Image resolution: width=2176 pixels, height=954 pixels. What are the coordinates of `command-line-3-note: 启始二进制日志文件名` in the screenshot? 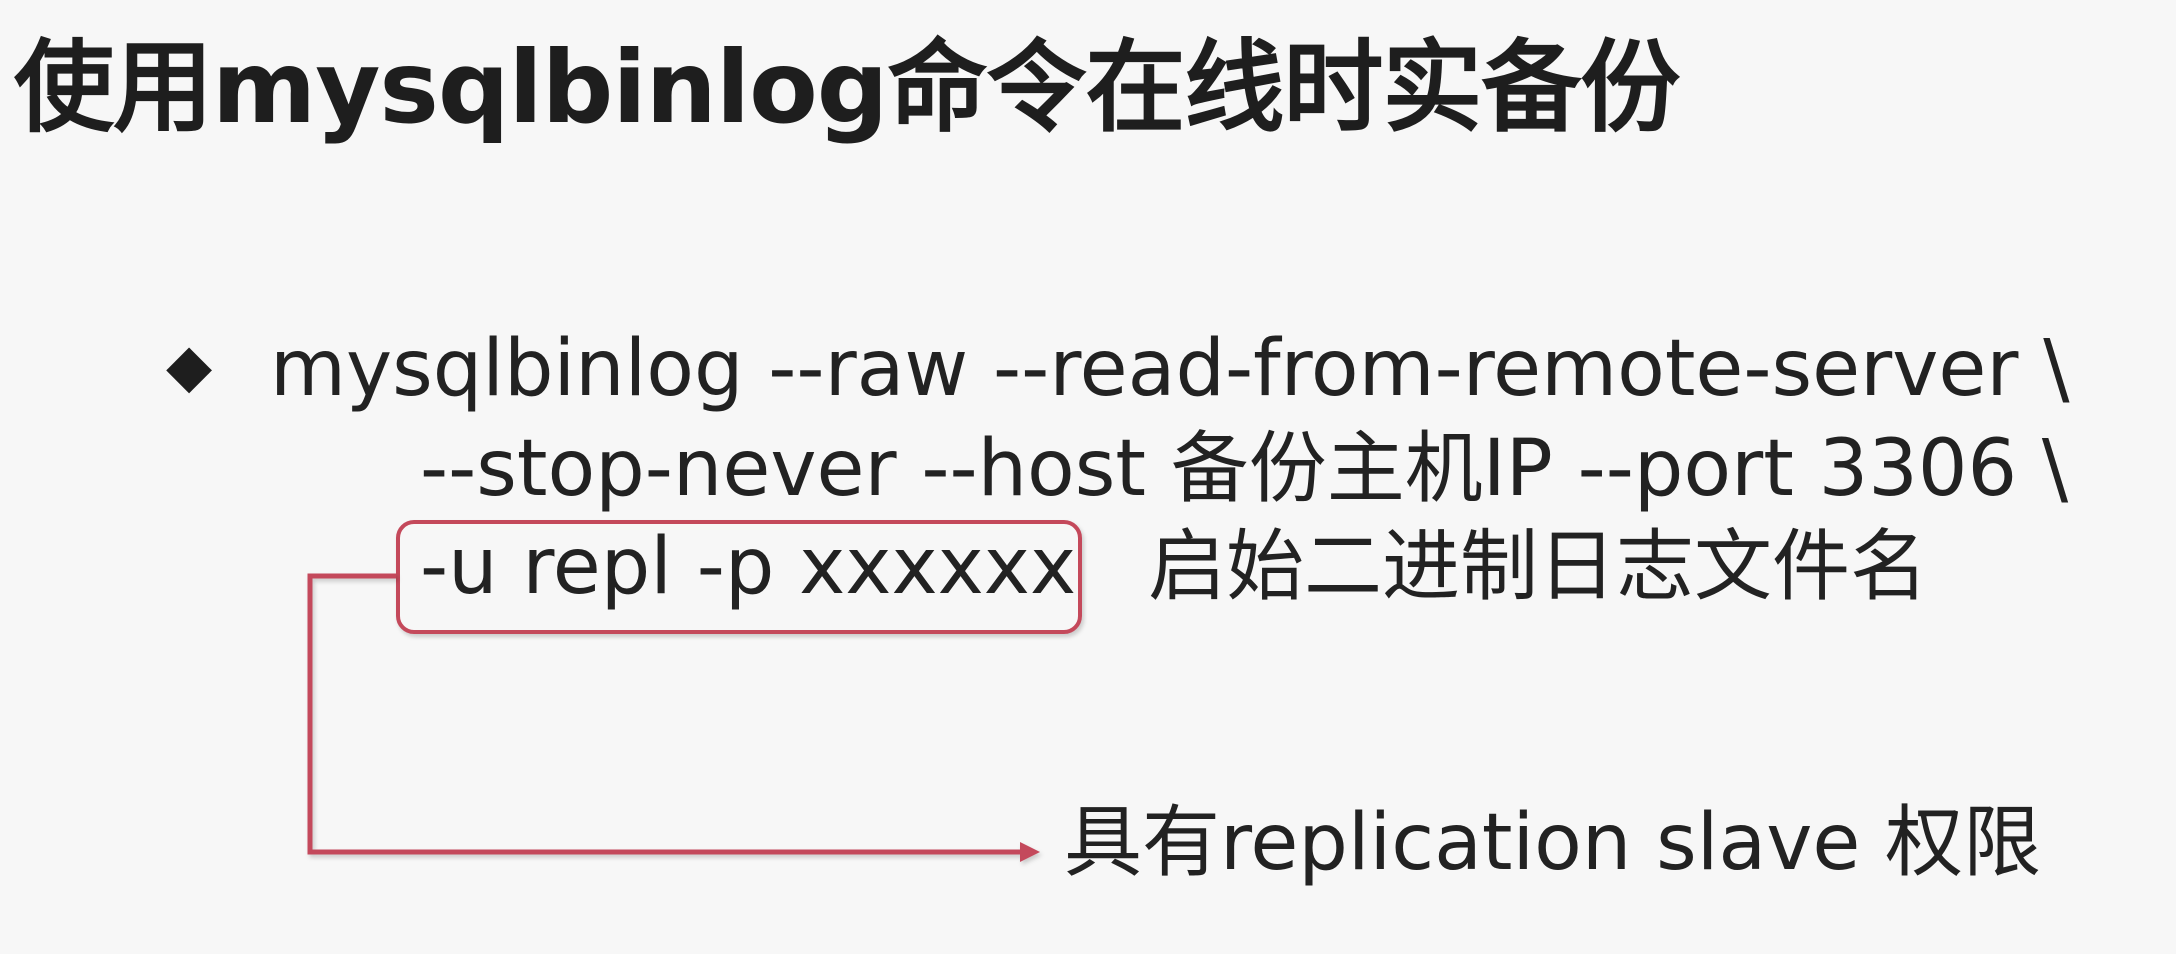 It's located at (1538, 567).